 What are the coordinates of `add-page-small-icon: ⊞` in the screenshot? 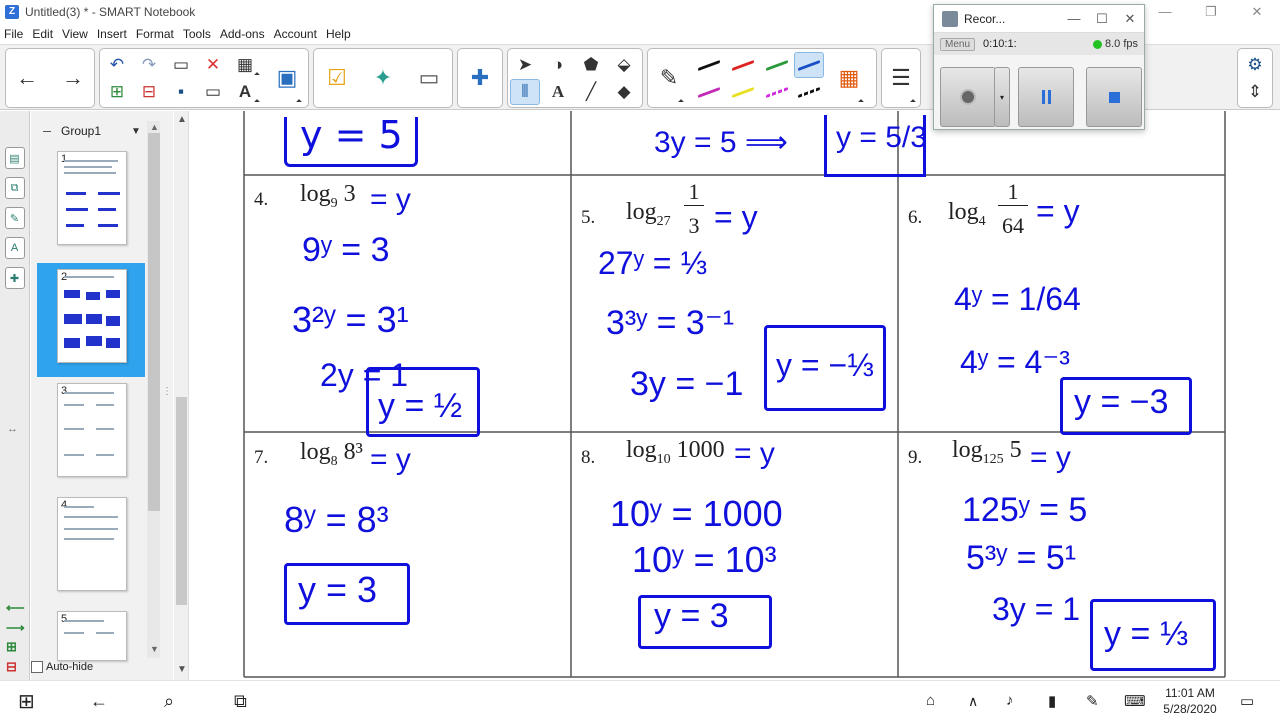 It's located at (11, 647).